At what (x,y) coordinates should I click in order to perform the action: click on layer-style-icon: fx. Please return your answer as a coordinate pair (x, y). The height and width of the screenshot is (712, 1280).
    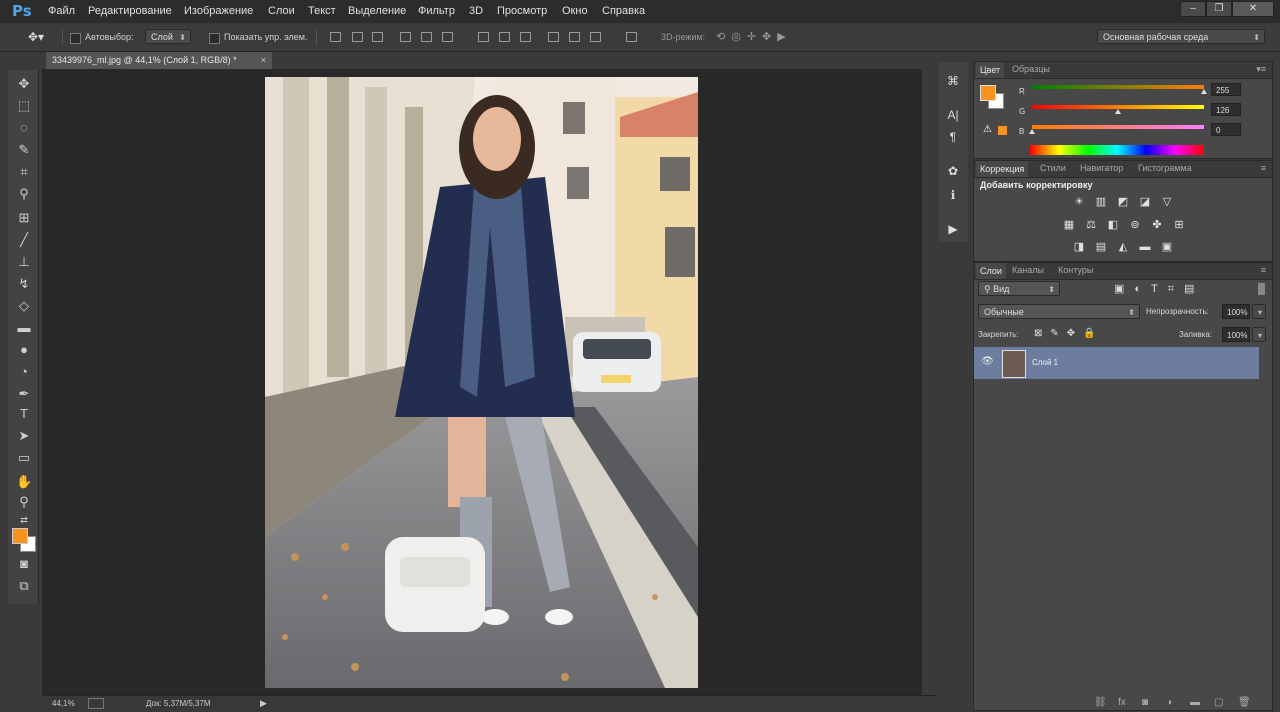
    Looking at the image, I should click on (1122, 702).